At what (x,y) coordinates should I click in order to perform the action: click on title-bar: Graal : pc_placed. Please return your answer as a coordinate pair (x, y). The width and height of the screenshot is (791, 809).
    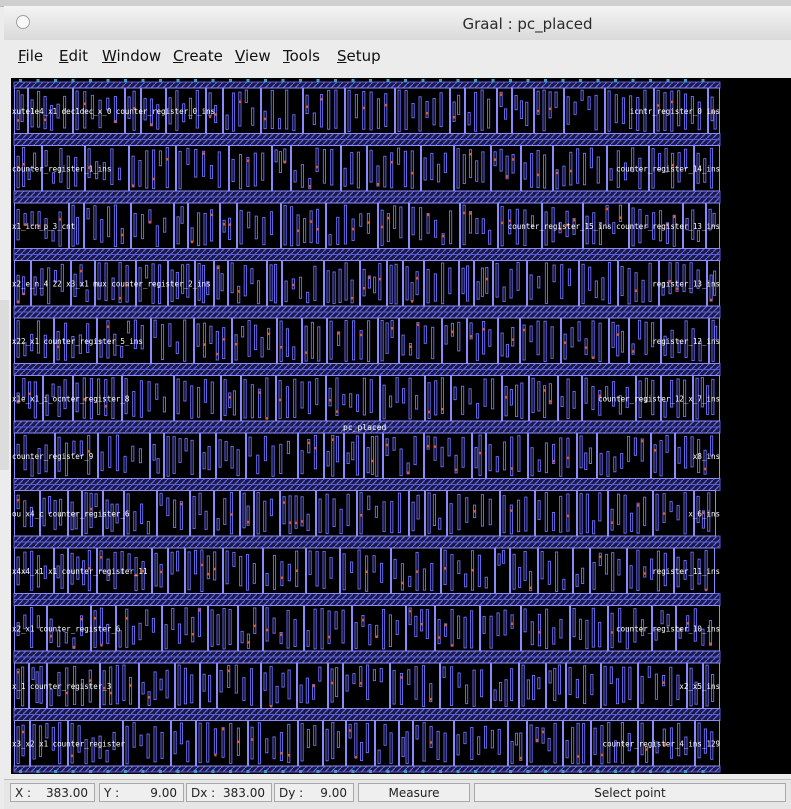
    Looking at the image, I should click on (397, 23).